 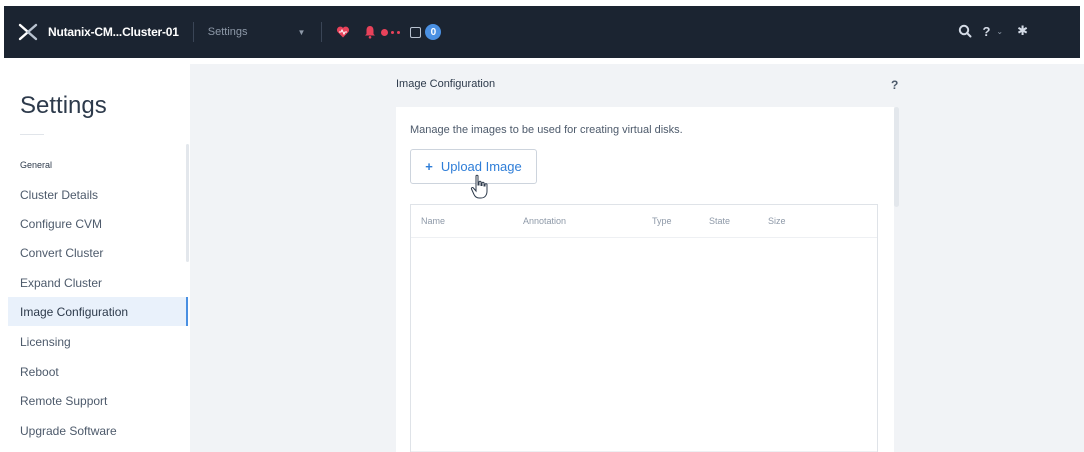 What do you see at coordinates (446, 84) in the screenshot?
I see `section-header: Image Configuration` at bounding box center [446, 84].